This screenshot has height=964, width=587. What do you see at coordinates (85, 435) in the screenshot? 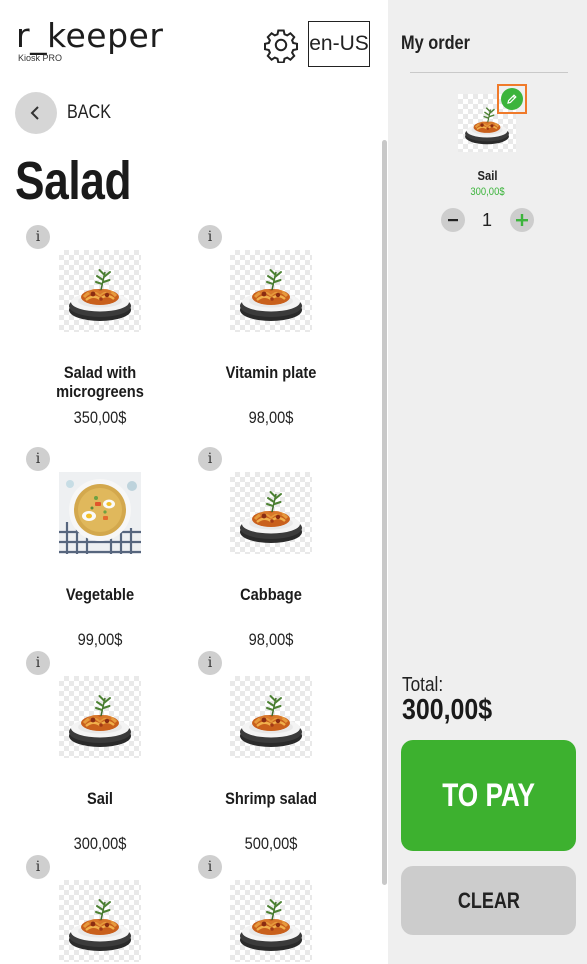
I see `product-card: i Vegetable 99,00$` at bounding box center [85, 435].